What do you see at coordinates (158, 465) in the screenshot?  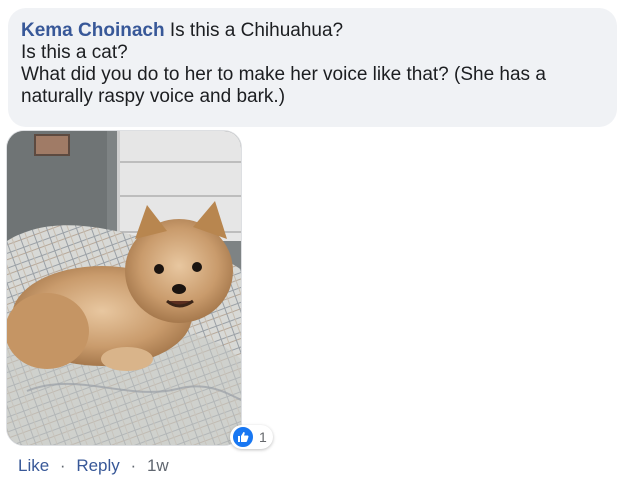 I see `comment-timestamp: 1w` at bounding box center [158, 465].